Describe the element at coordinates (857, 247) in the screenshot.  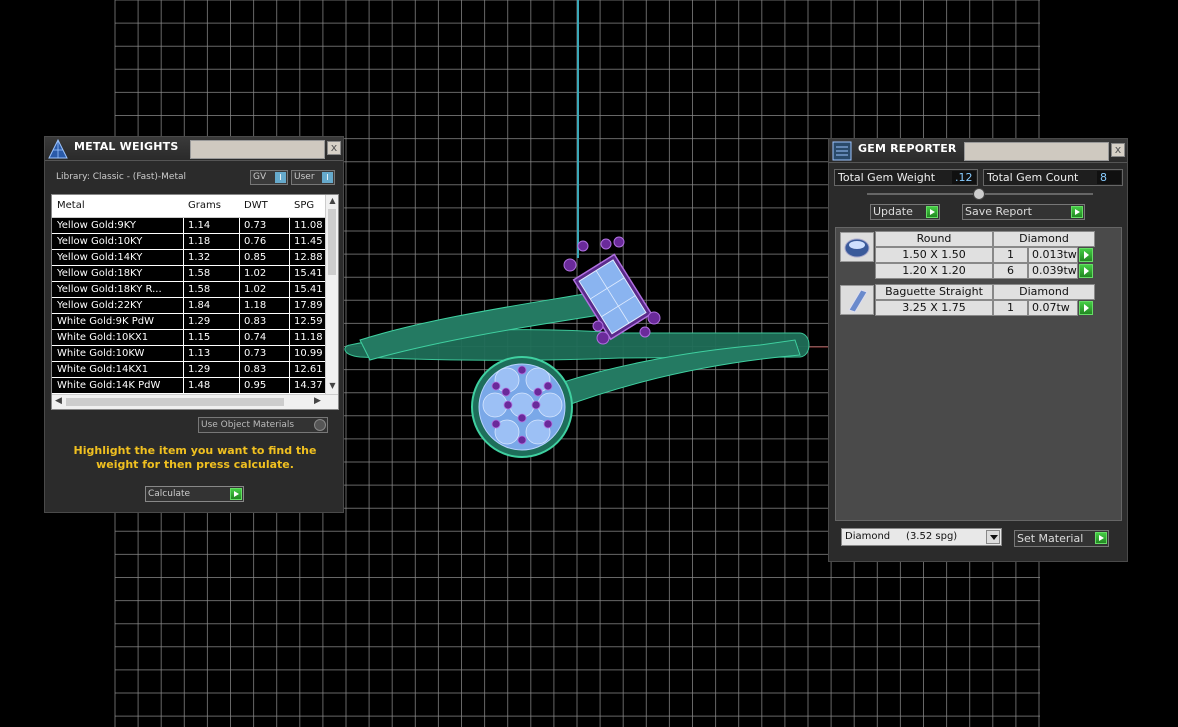
I see `round-gem-icon` at that location.